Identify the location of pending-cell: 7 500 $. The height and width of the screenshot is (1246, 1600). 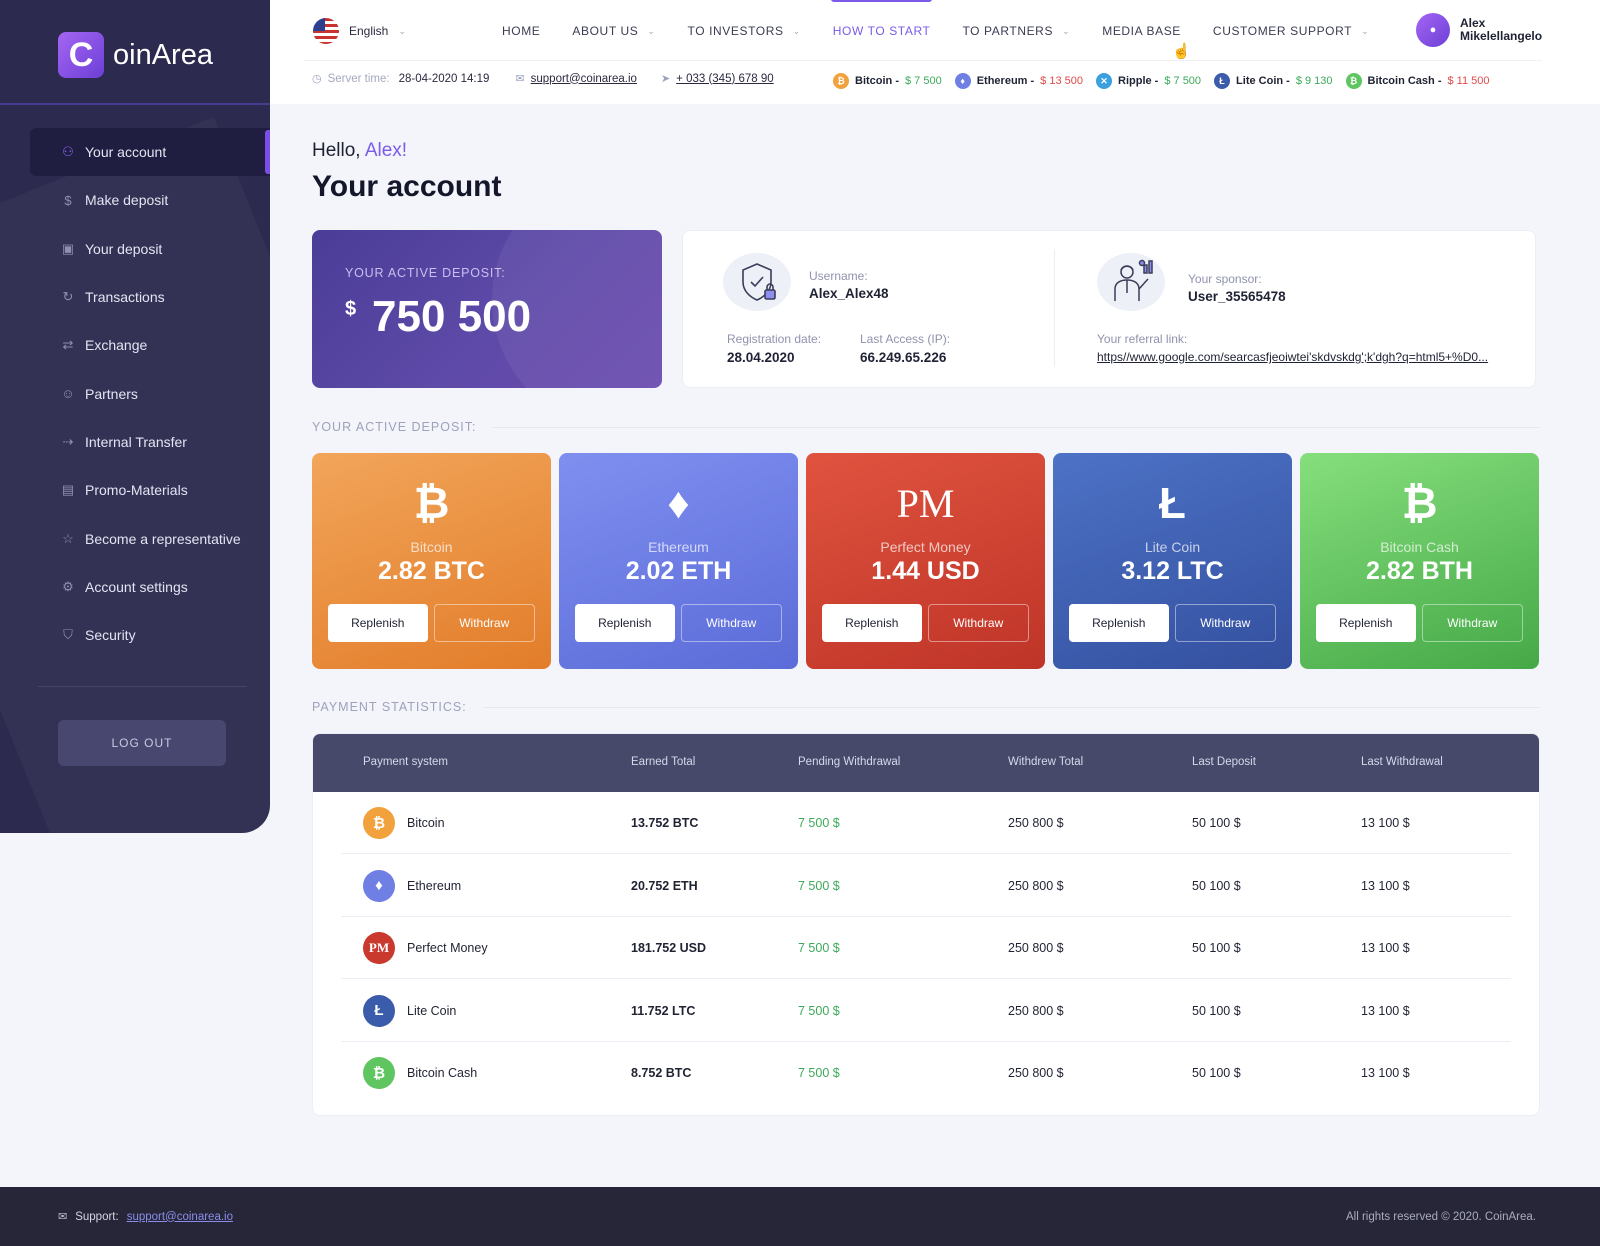
(819, 1073).